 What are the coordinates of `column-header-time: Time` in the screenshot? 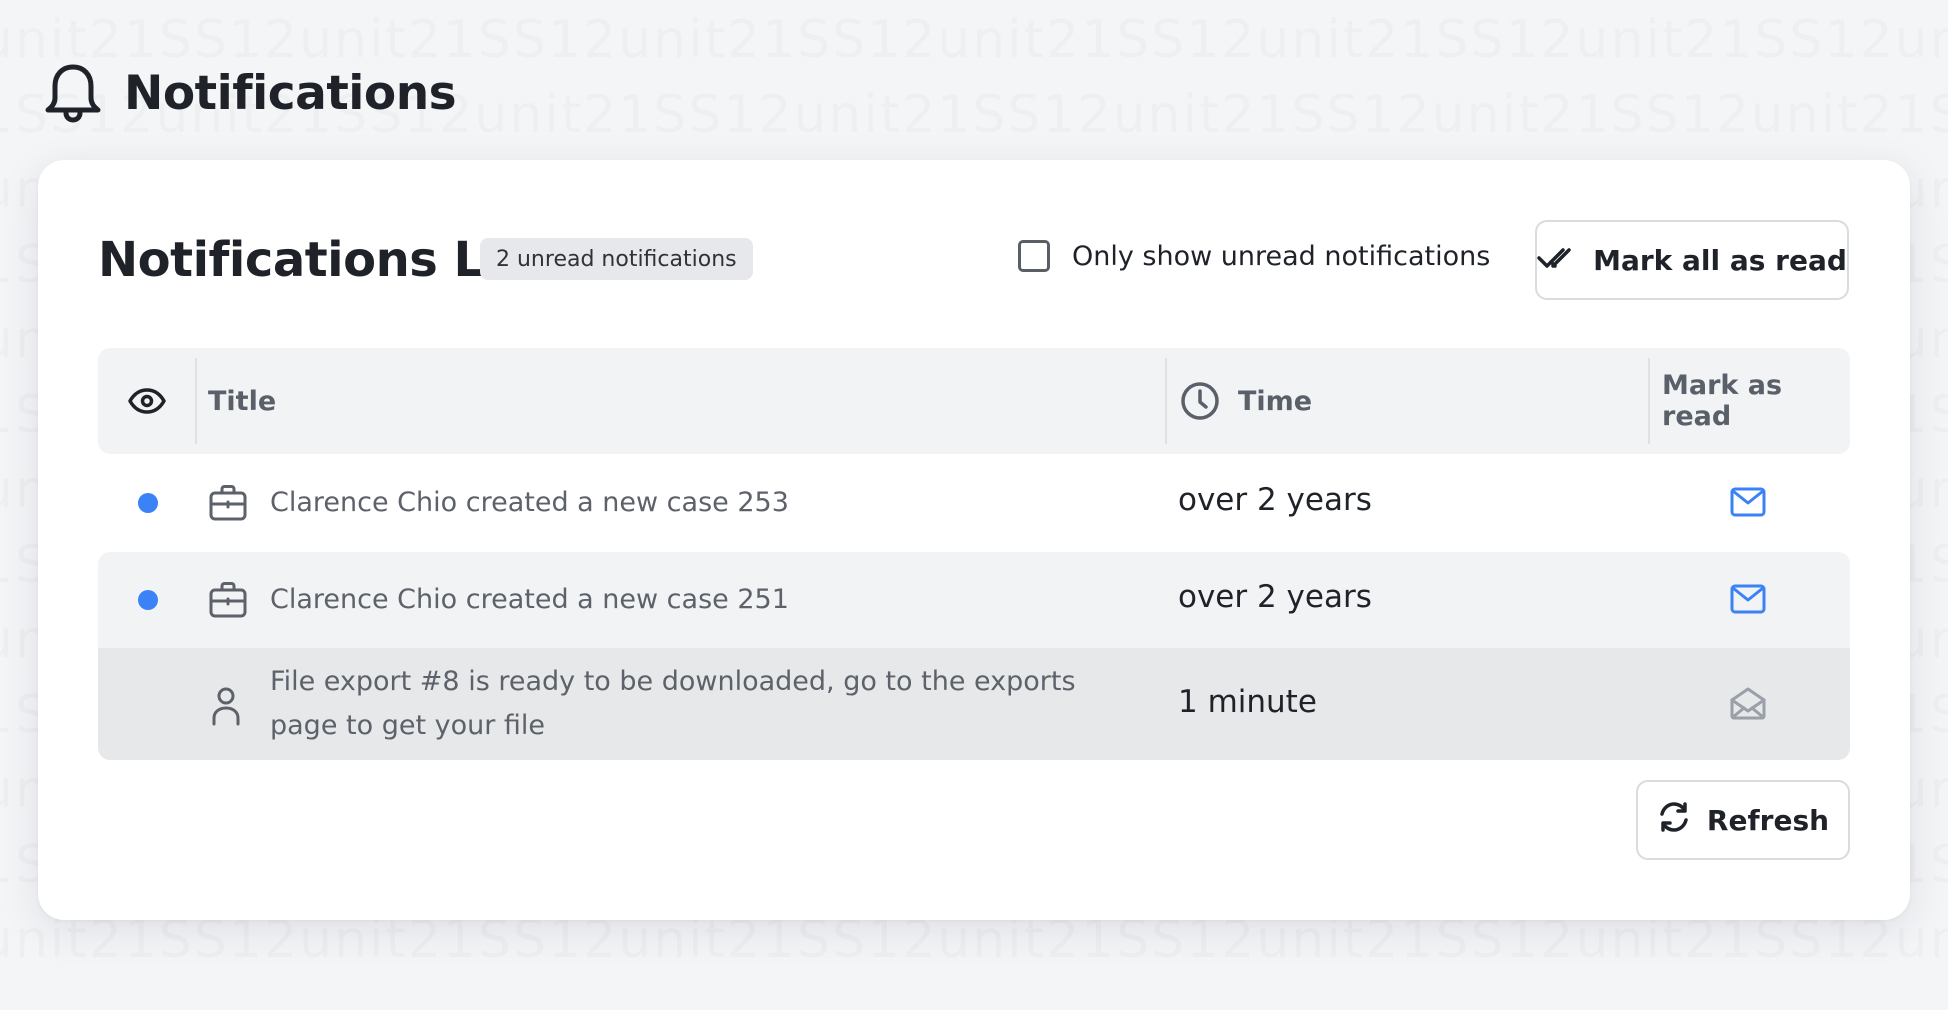 It's located at (1275, 401).